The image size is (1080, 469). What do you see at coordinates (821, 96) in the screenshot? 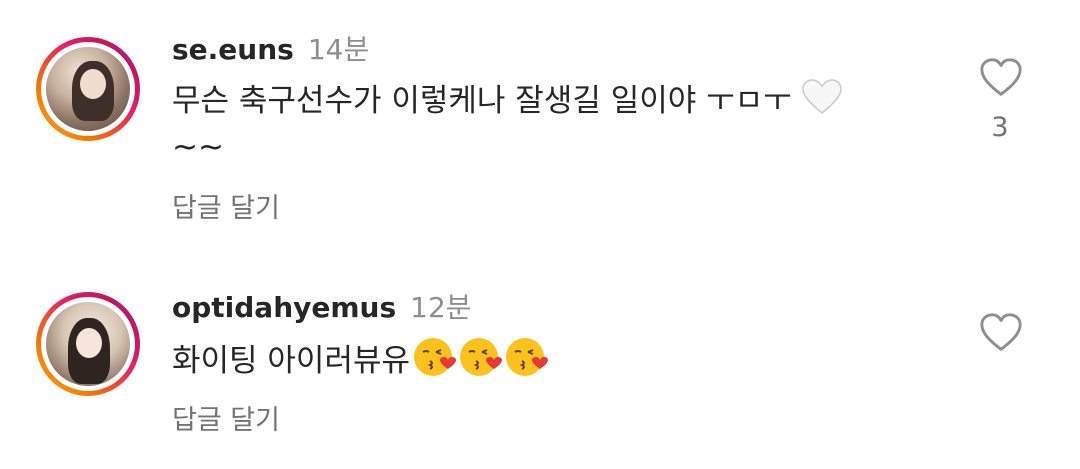
I see `white-heart-icon` at bounding box center [821, 96].